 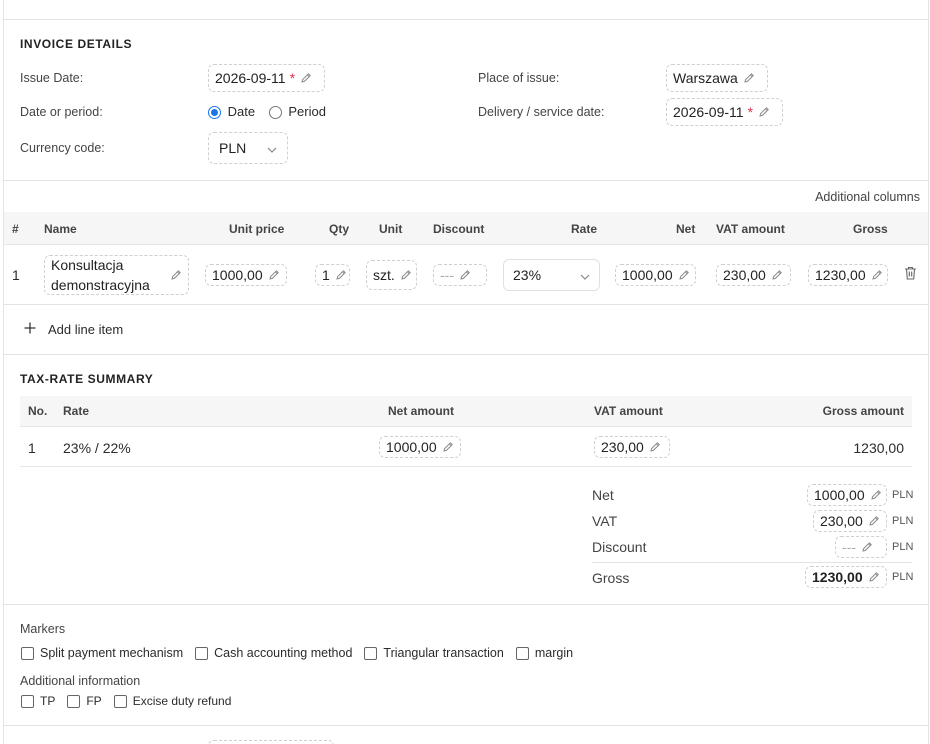 I want to click on fp-checkbox, so click(x=74, y=701).